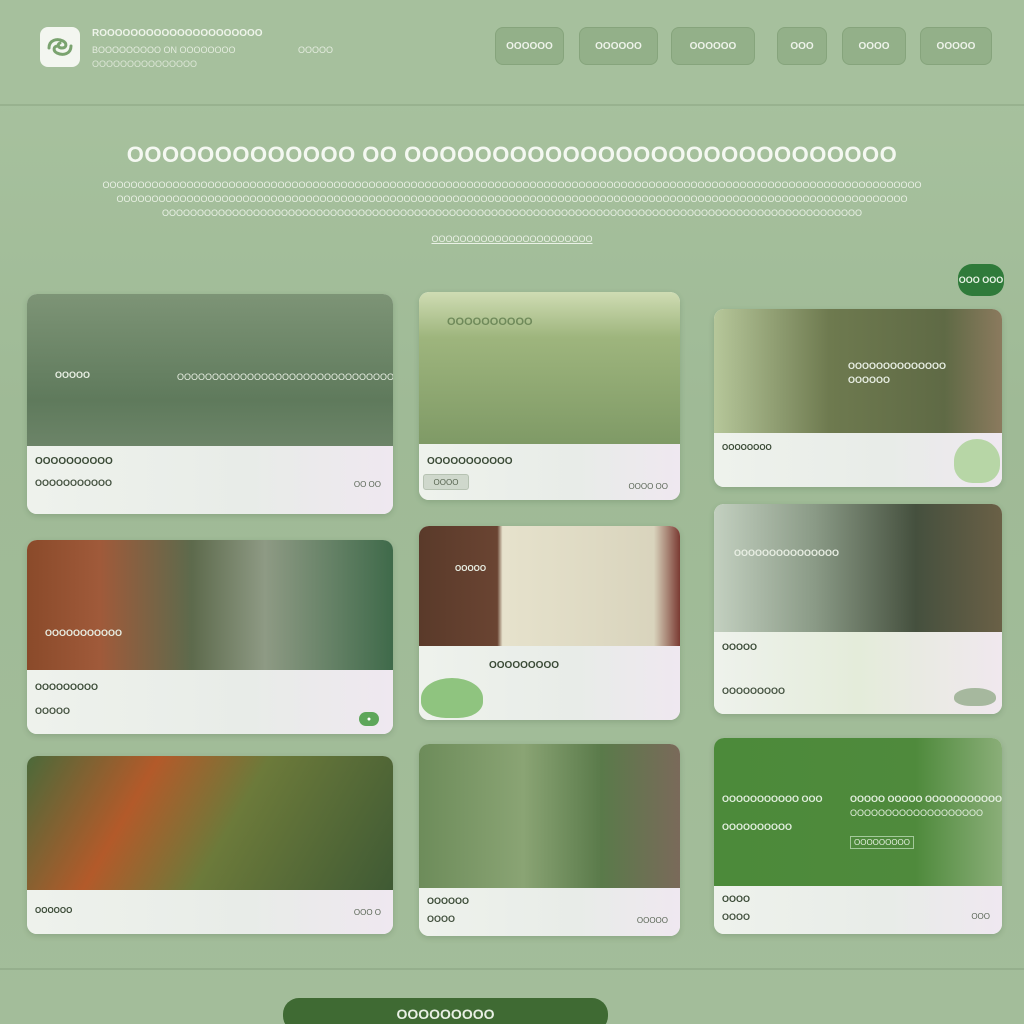  What do you see at coordinates (512, 969) in the screenshot?
I see `divider` at bounding box center [512, 969].